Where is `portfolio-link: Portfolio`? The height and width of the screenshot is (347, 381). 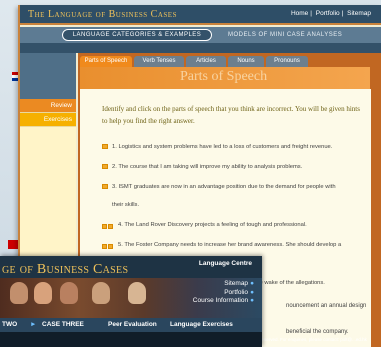 portfolio-link: Portfolio is located at coordinates (328, 13).